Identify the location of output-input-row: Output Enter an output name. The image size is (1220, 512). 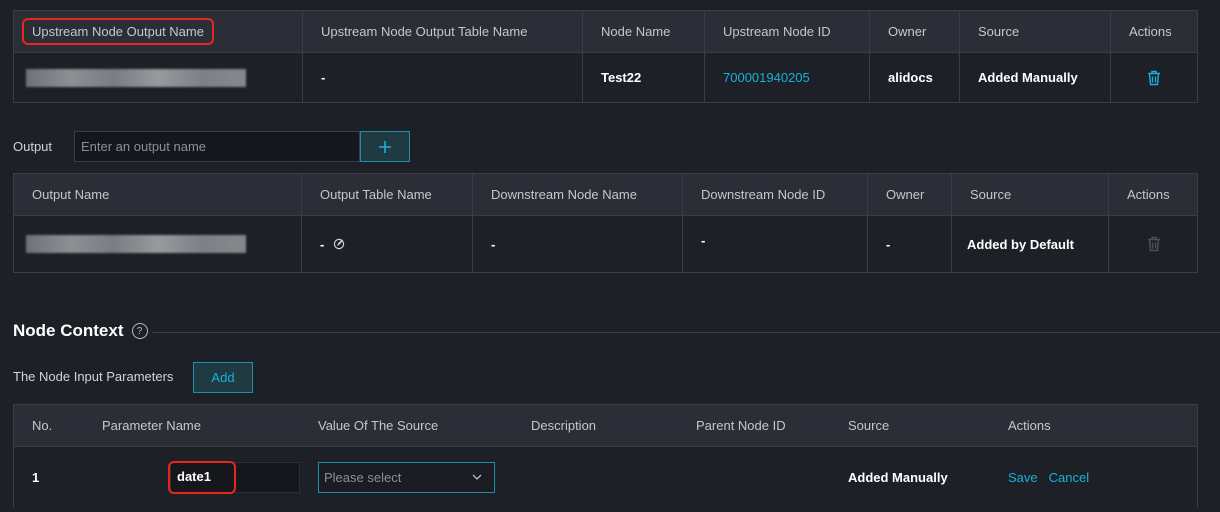
(211, 146).